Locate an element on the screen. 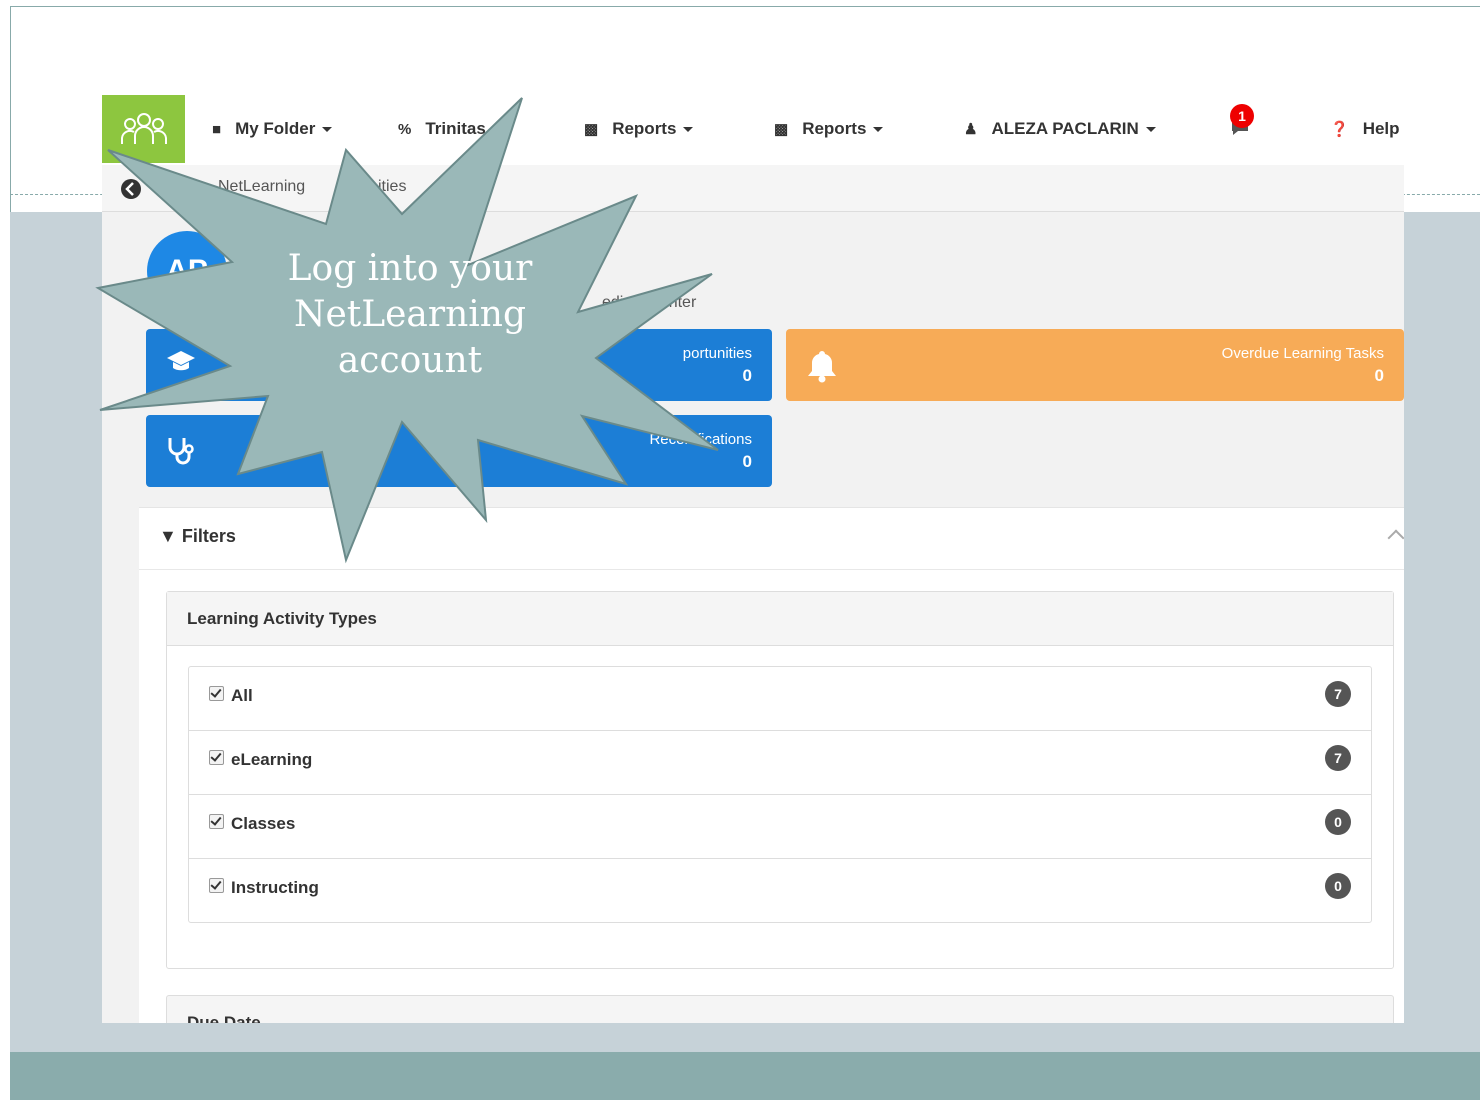 Image resolution: width=1480 pixels, height=1100 pixels. callout-text: Log into your NetLearning account is located at coordinates (410, 315).